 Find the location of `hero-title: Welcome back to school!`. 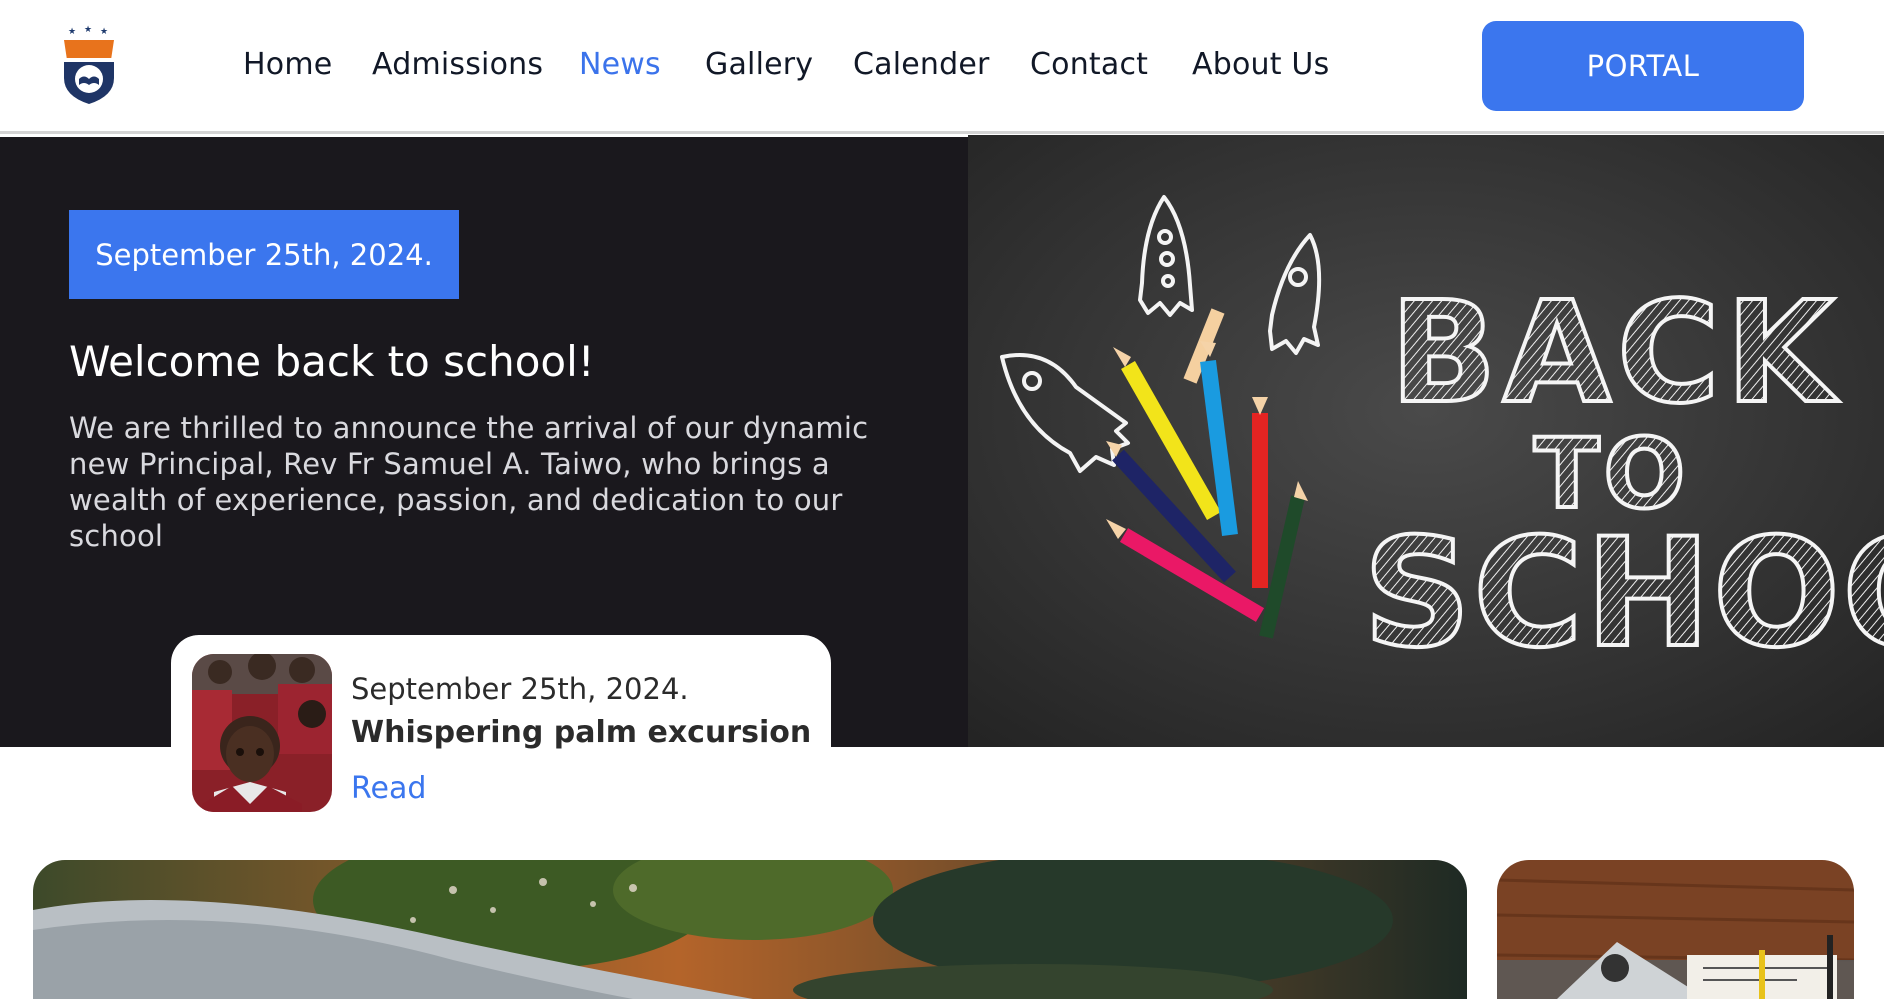

hero-title: Welcome back to school! is located at coordinates (332, 361).